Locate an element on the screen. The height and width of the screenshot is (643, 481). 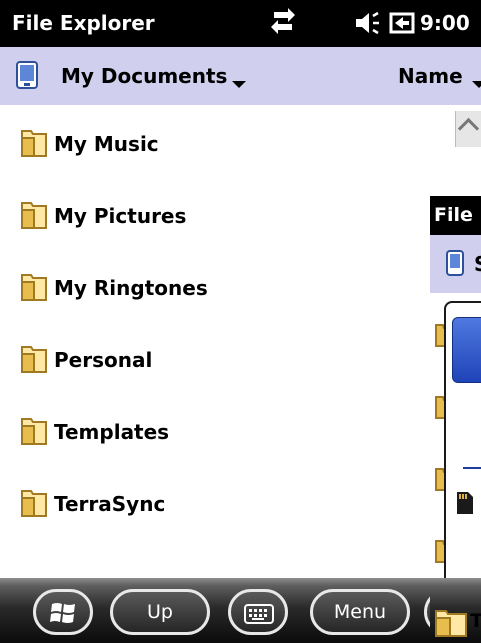
list-item: My Ringtones is located at coordinates (220, 288).